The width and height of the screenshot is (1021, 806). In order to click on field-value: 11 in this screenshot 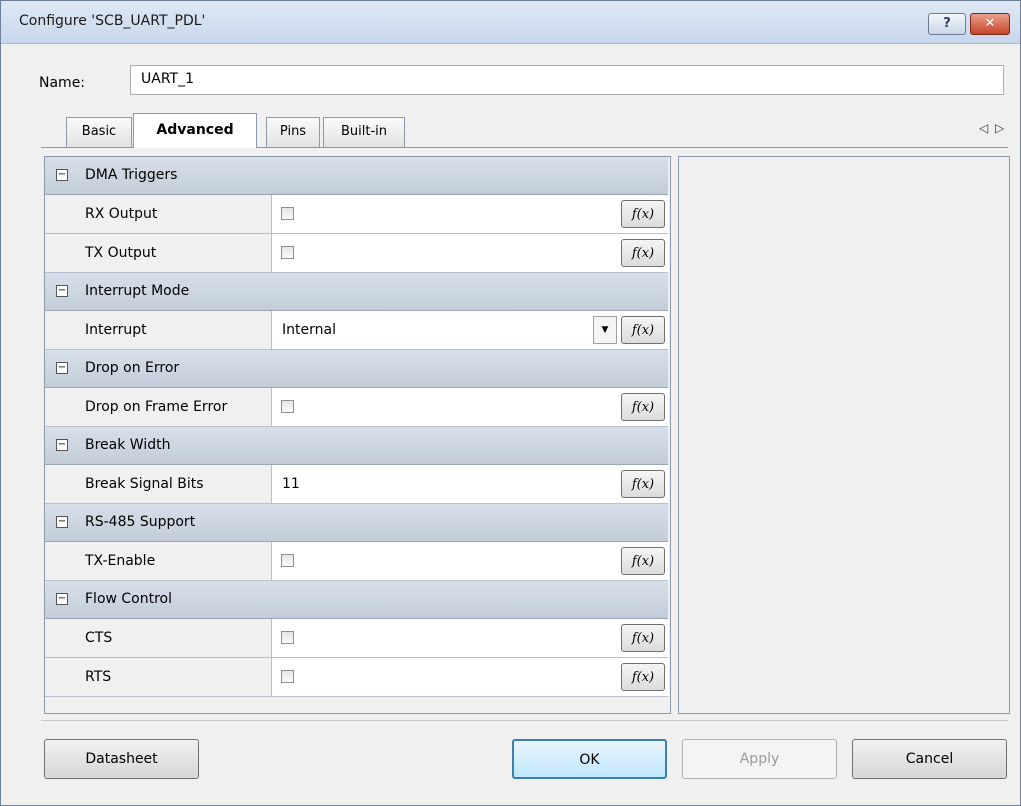, I will do `click(291, 484)`.